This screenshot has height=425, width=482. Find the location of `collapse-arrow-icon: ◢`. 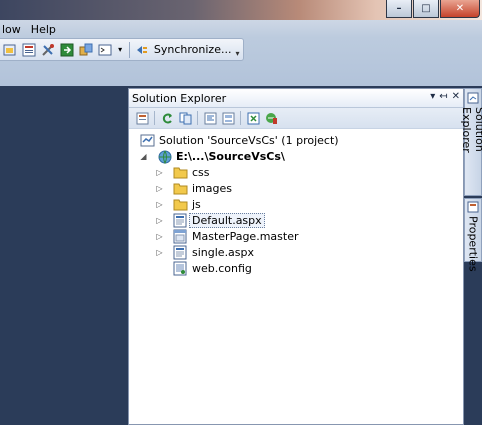

collapse-arrow-icon: ◢ is located at coordinates (143, 156).